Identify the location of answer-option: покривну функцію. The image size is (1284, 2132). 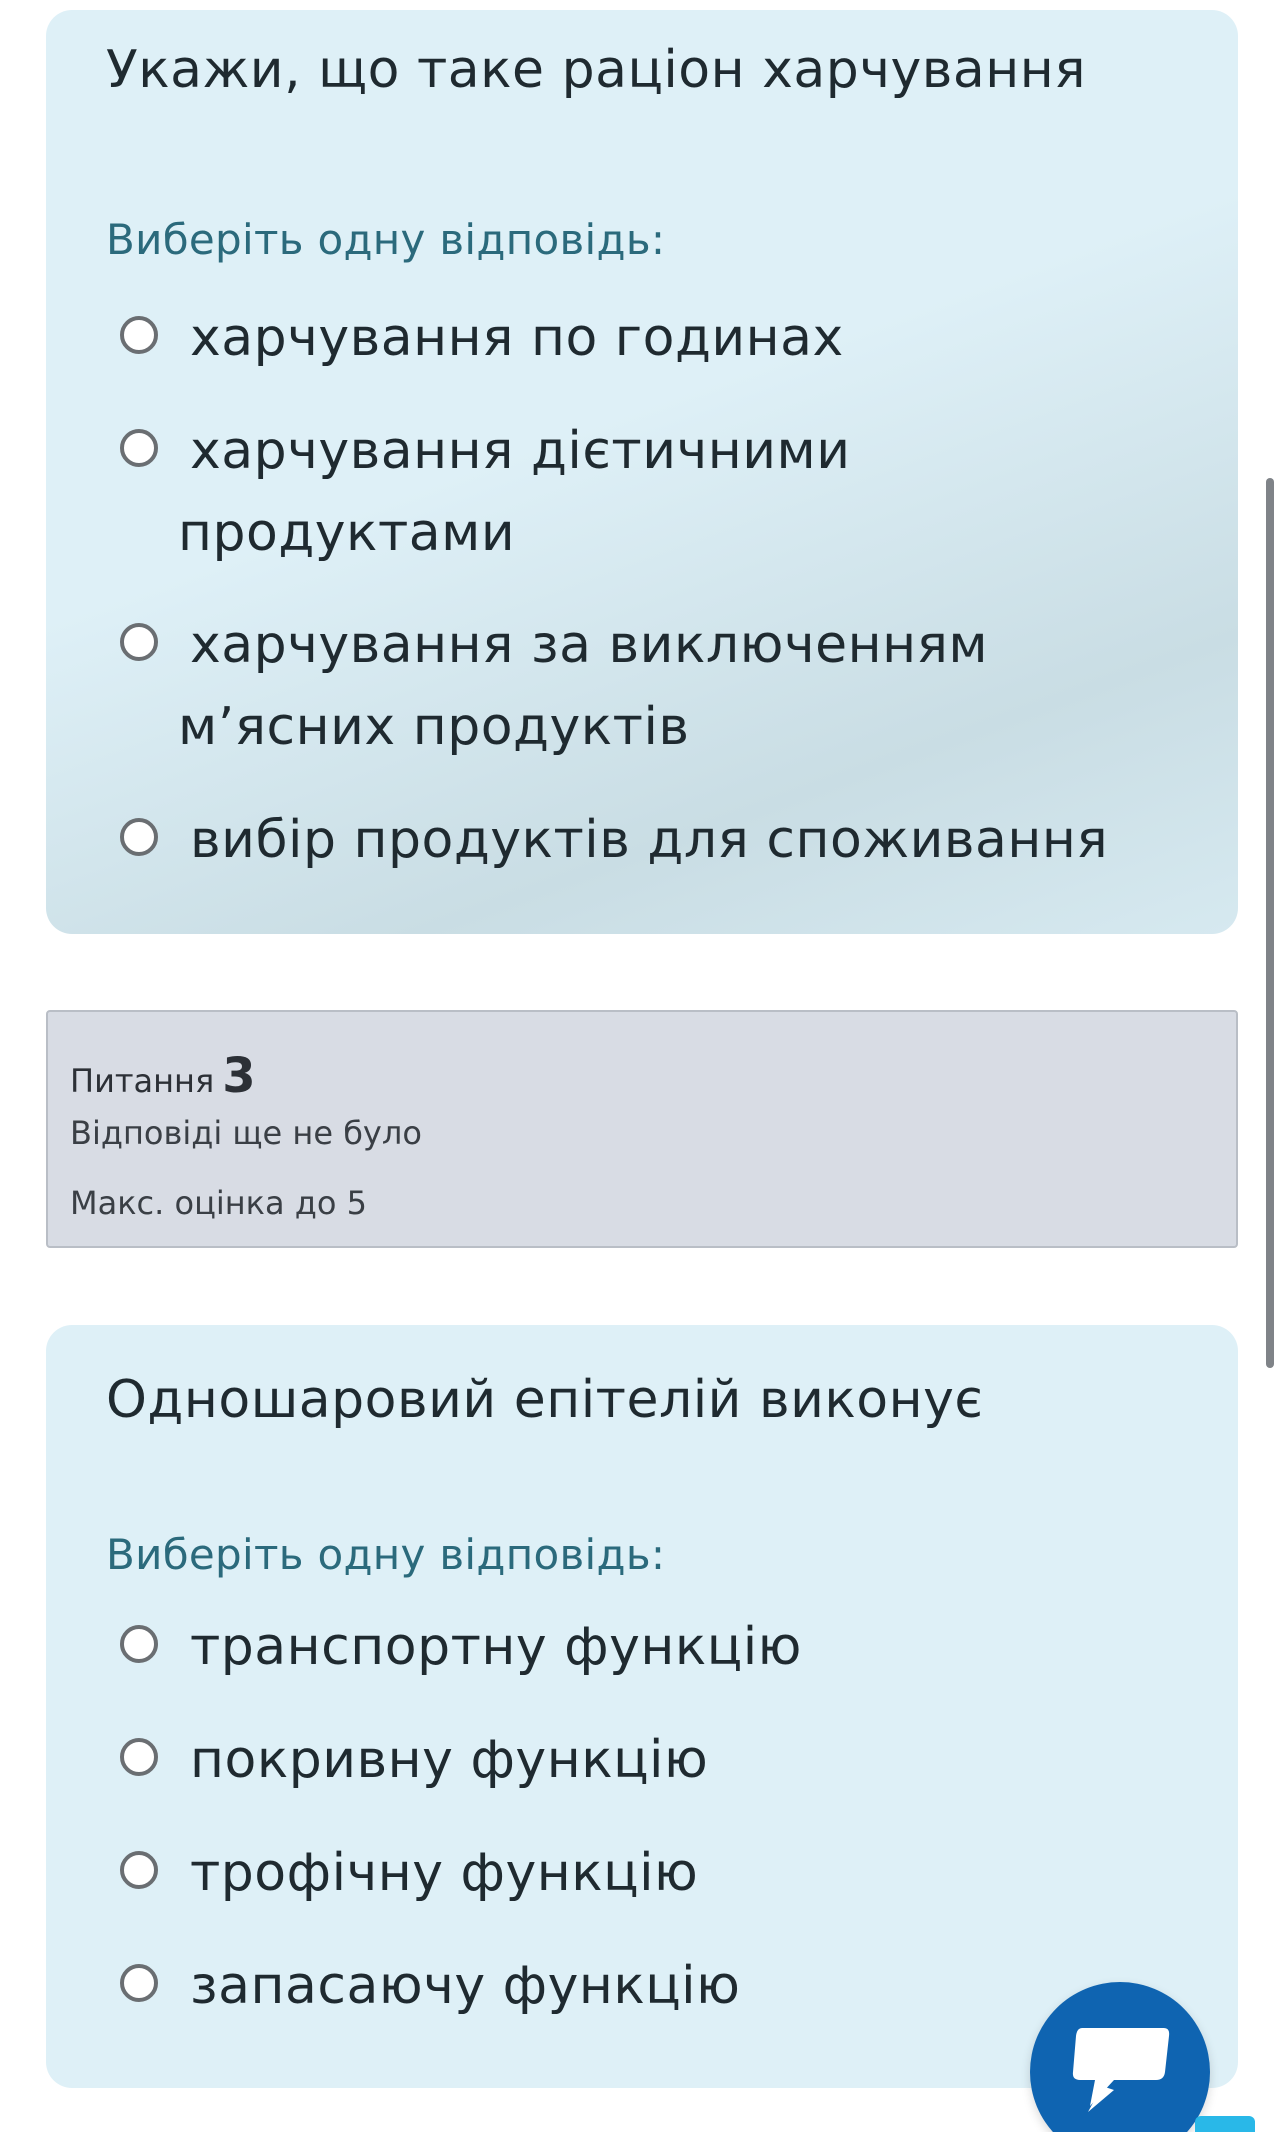
(660, 1760).